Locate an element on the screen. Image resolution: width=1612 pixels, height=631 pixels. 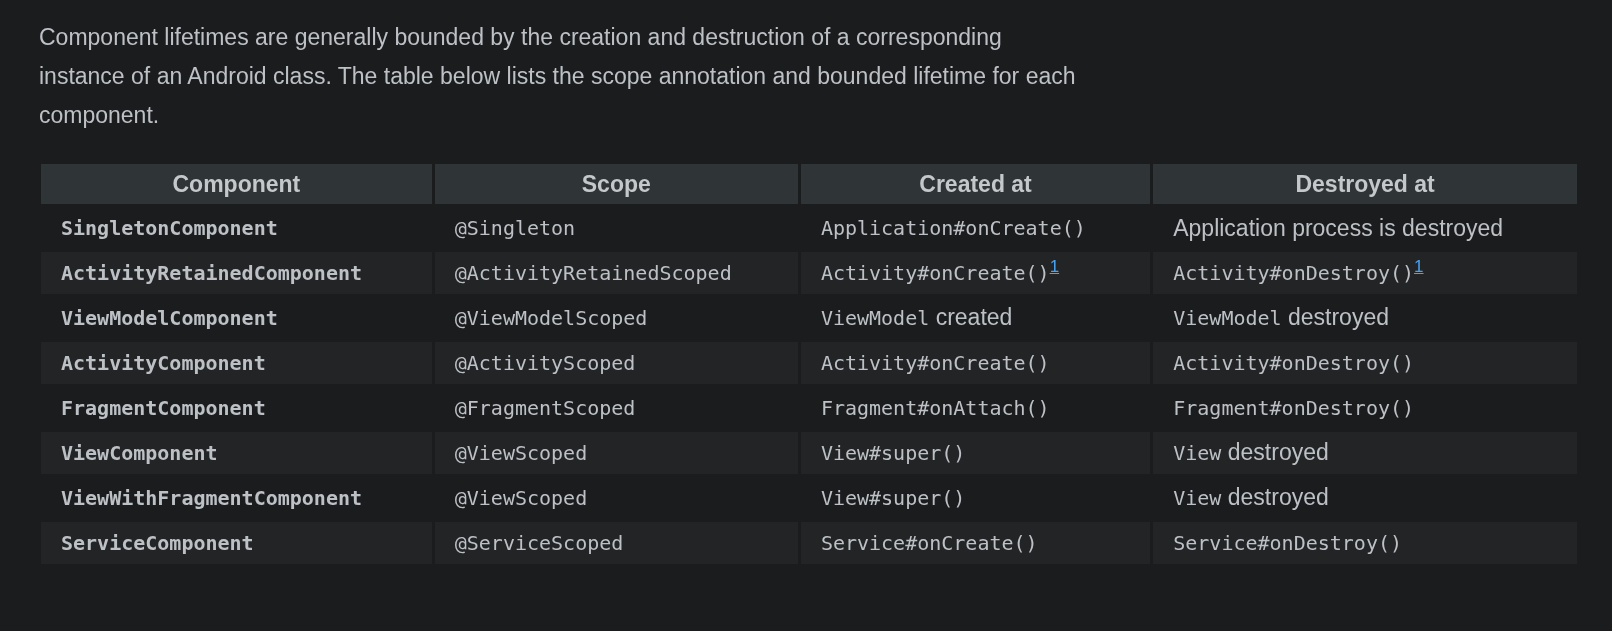
code-text: Activity#onCreate() is located at coordinates (935, 273).